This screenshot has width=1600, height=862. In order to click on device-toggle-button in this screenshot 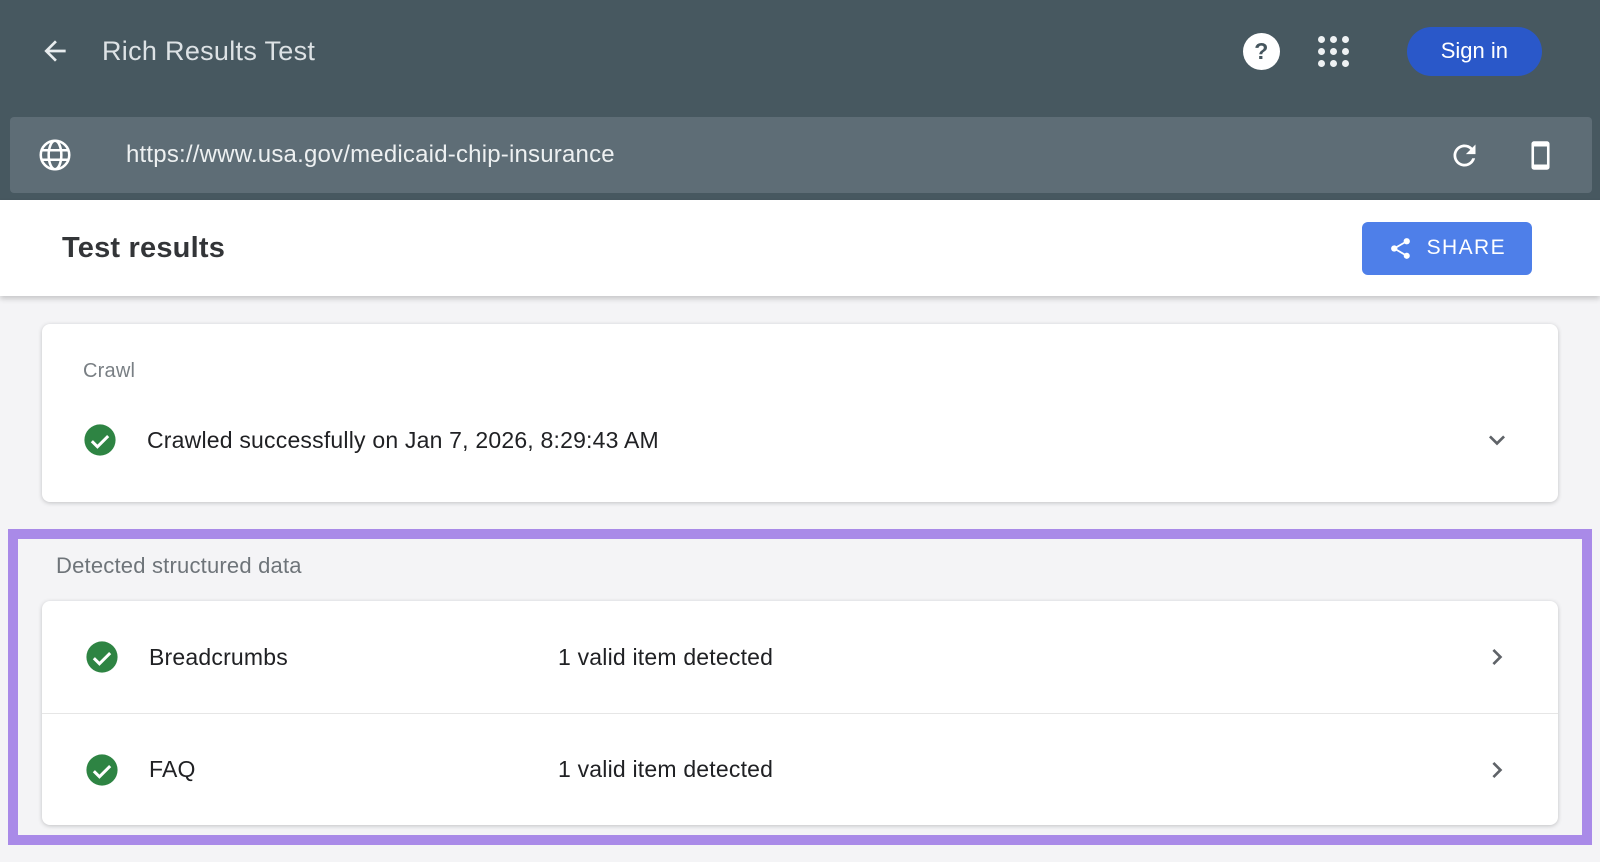, I will do `click(1540, 155)`.